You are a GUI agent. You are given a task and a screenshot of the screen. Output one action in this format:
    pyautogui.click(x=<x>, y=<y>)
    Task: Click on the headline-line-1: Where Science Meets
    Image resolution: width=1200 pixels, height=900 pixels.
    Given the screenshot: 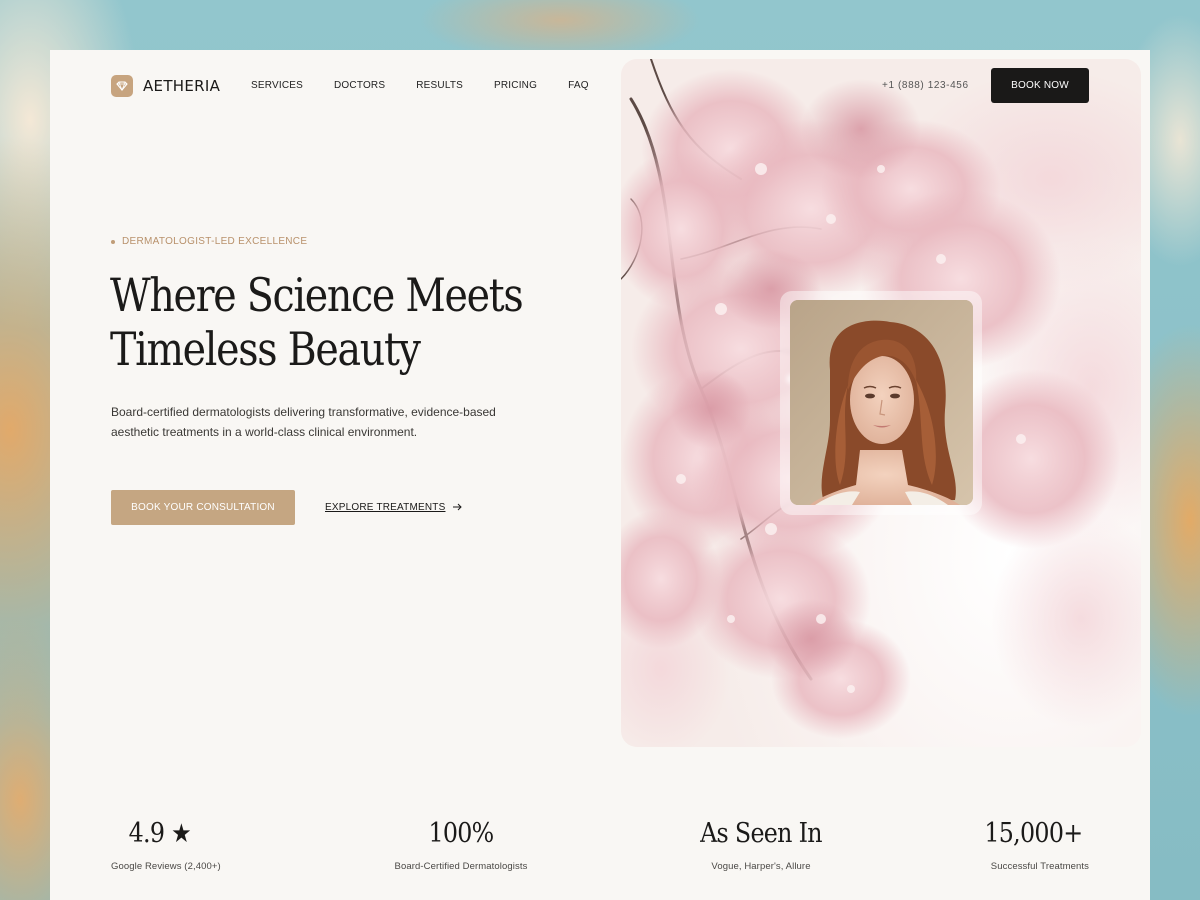 What is the action you would take?
    pyautogui.click(x=317, y=295)
    